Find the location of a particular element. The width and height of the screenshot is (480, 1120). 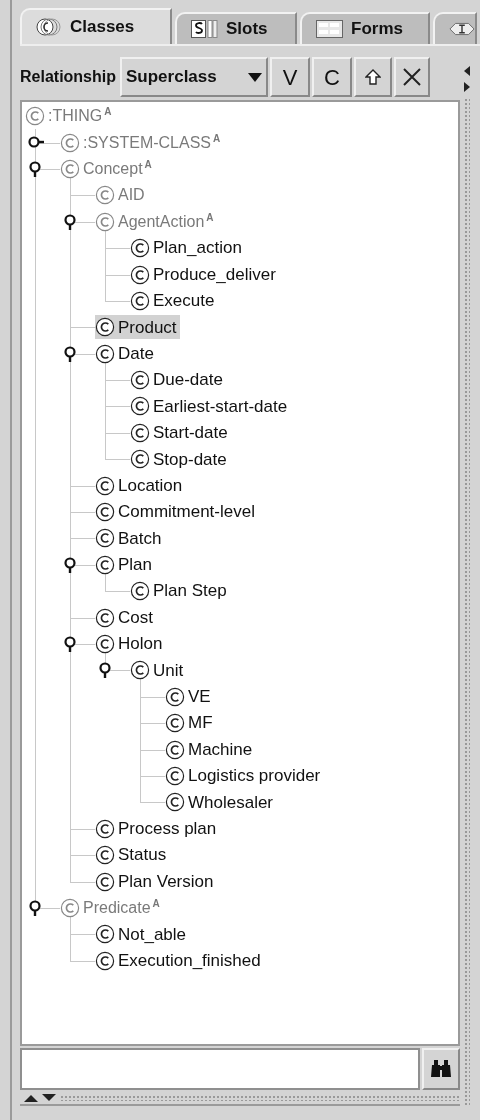

tree-item: Cost is located at coordinates (125, 617).